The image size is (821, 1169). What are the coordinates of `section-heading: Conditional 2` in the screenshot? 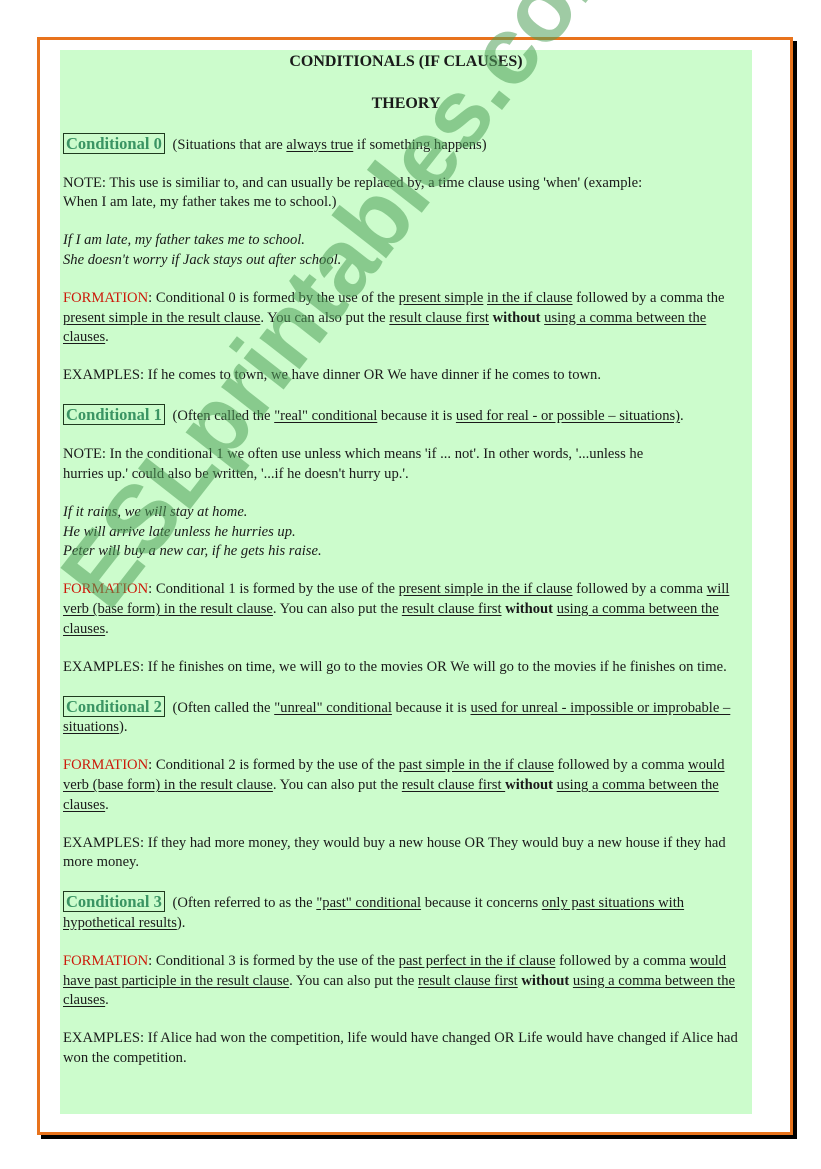 It's located at (114, 706).